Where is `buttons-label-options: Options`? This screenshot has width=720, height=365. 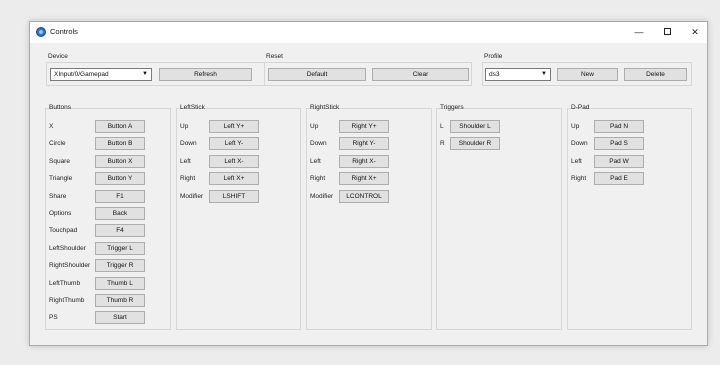 buttons-label-options: Options is located at coordinates (60, 213).